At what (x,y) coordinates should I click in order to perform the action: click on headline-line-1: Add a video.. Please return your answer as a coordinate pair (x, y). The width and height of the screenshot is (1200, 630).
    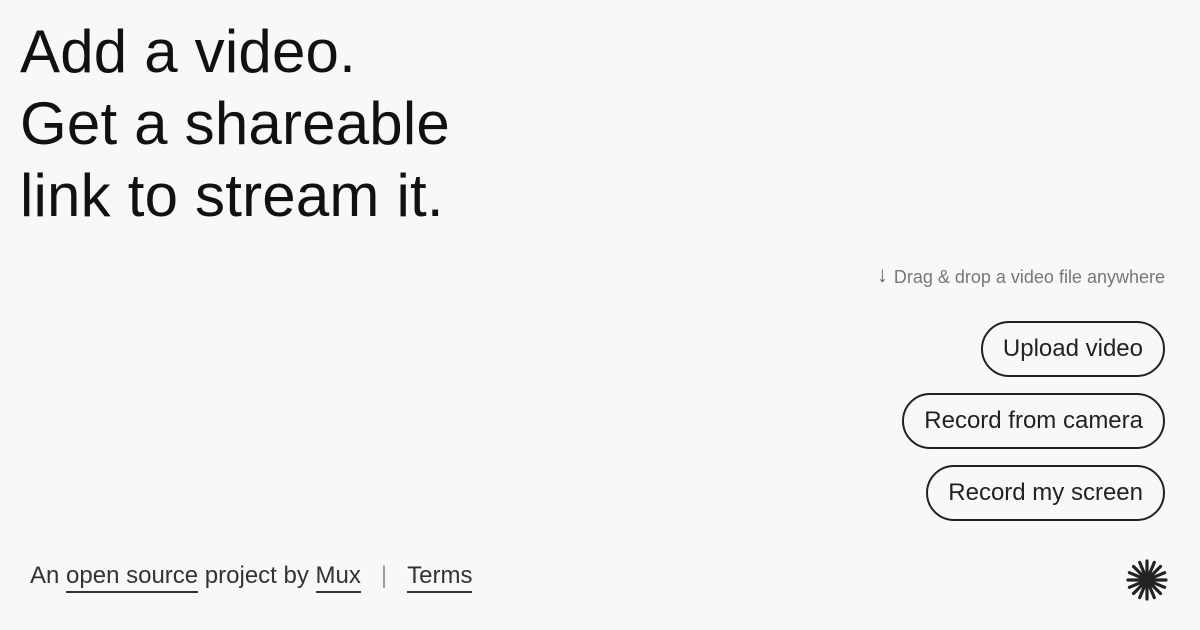
    Looking at the image, I should click on (188, 51).